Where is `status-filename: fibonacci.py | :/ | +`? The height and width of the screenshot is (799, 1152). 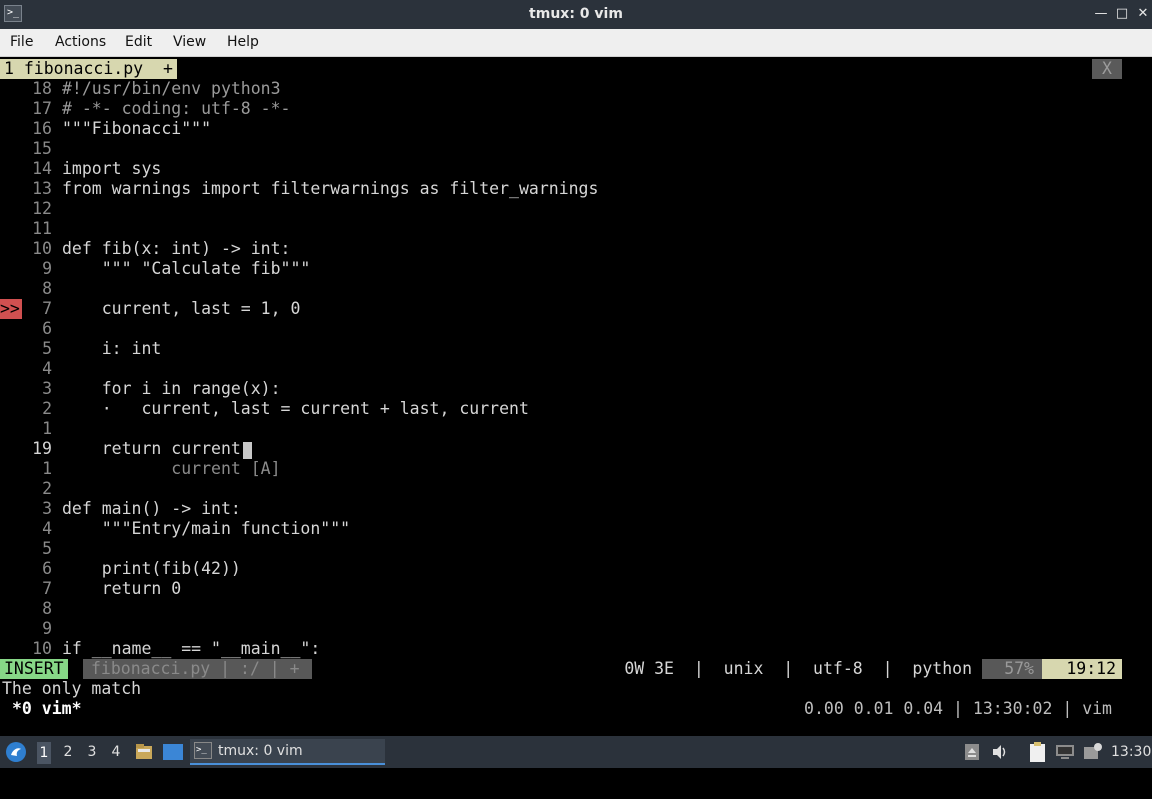
status-filename: fibonacci.py | :/ | + is located at coordinates (197, 669).